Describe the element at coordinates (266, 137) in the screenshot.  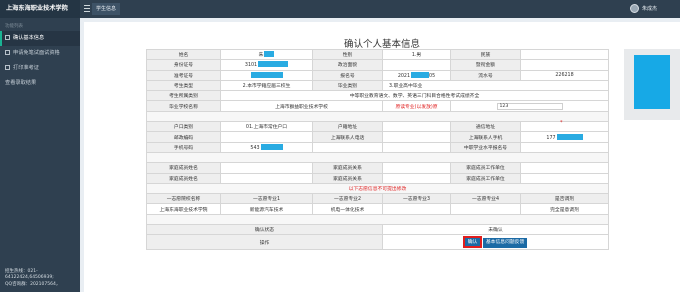
I see `postcode-value` at that location.